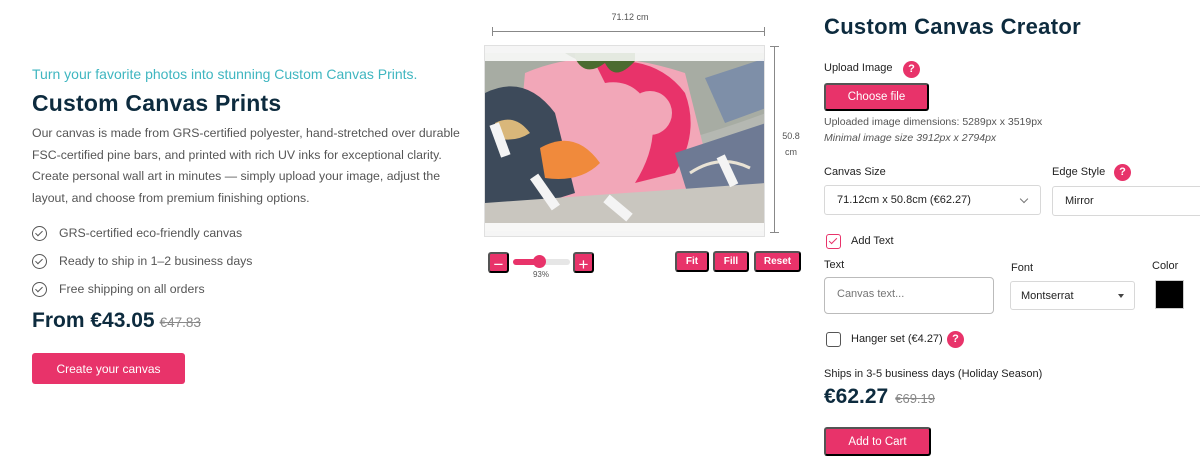  What do you see at coordinates (692, 261) in the screenshot?
I see `fit-button: Fit` at bounding box center [692, 261].